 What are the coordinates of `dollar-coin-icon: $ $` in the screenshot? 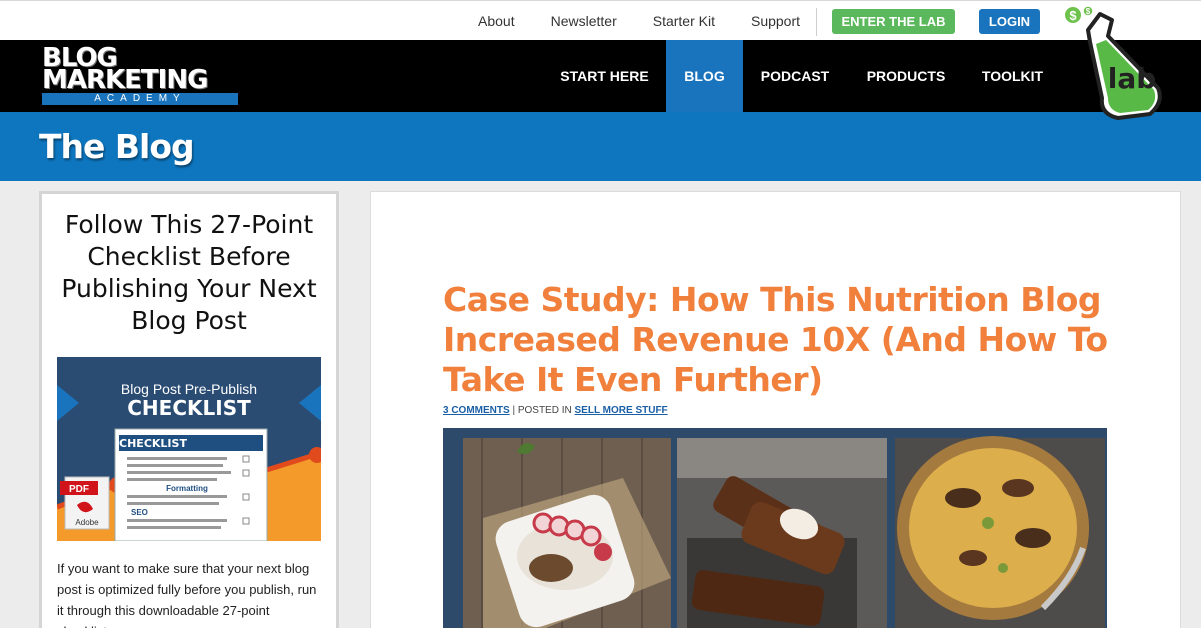 It's located at (1078, 15).